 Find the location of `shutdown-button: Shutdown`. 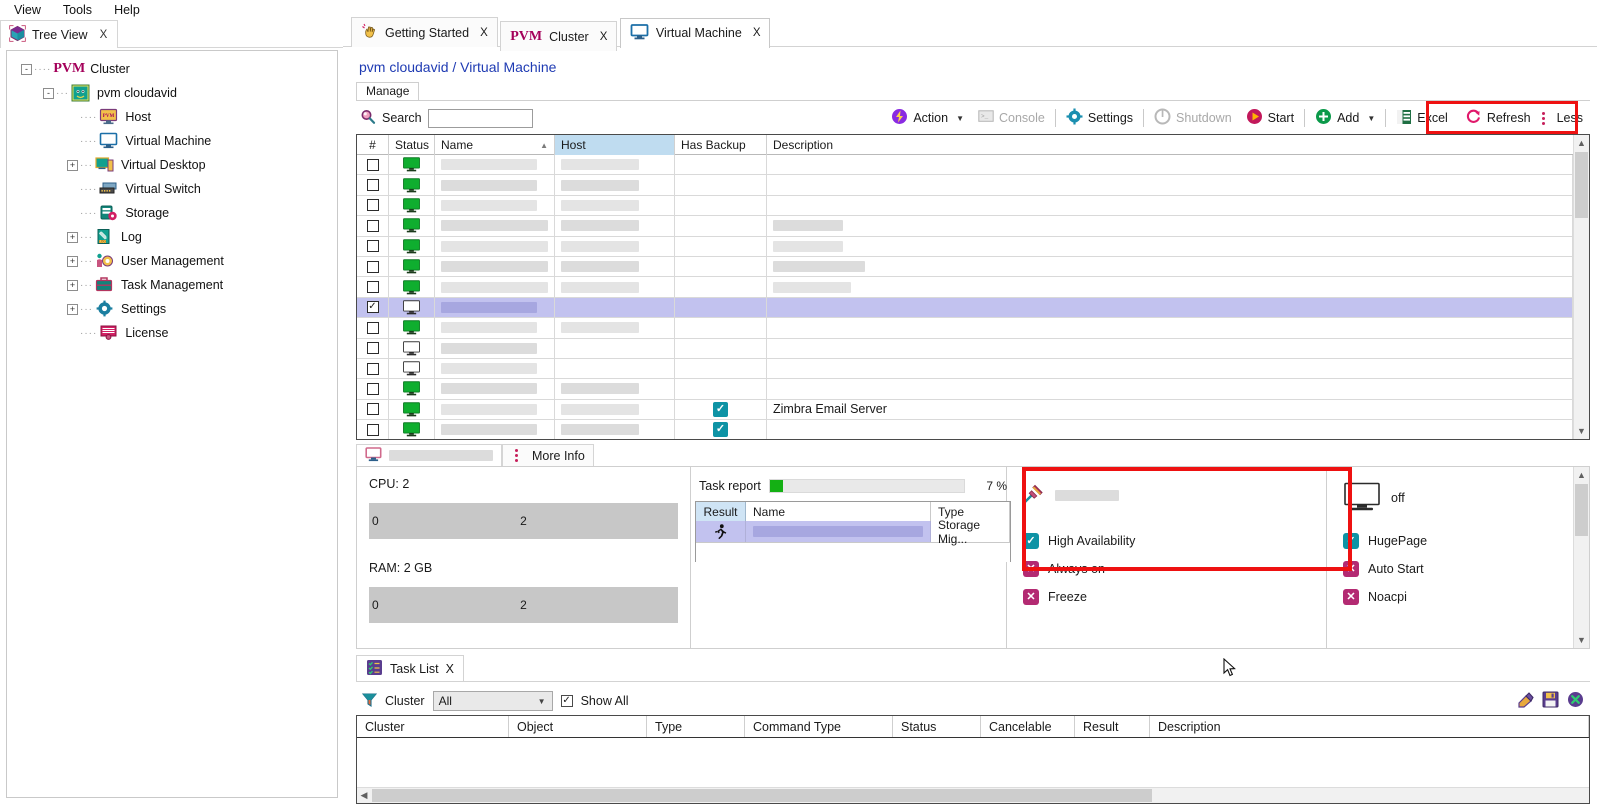

shutdown-button: Shutdown is located at coordinates (1193, 118).